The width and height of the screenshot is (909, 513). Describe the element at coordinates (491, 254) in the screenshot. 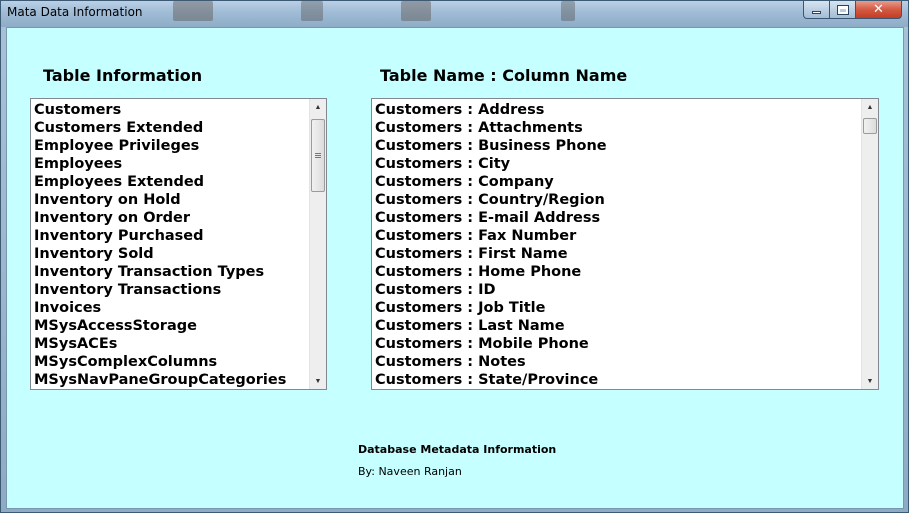

I see `list-item: Customers : First Name` at that location.